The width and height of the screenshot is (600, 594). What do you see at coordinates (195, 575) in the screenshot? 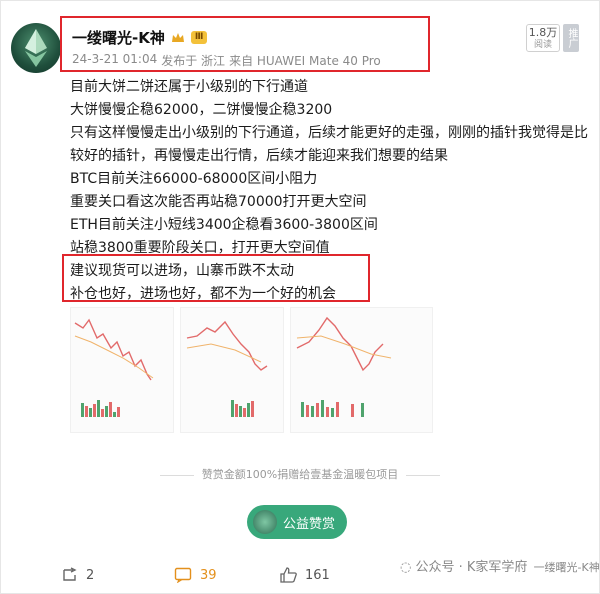
I see `comment-button: 39` at bounding box center [195, 575].